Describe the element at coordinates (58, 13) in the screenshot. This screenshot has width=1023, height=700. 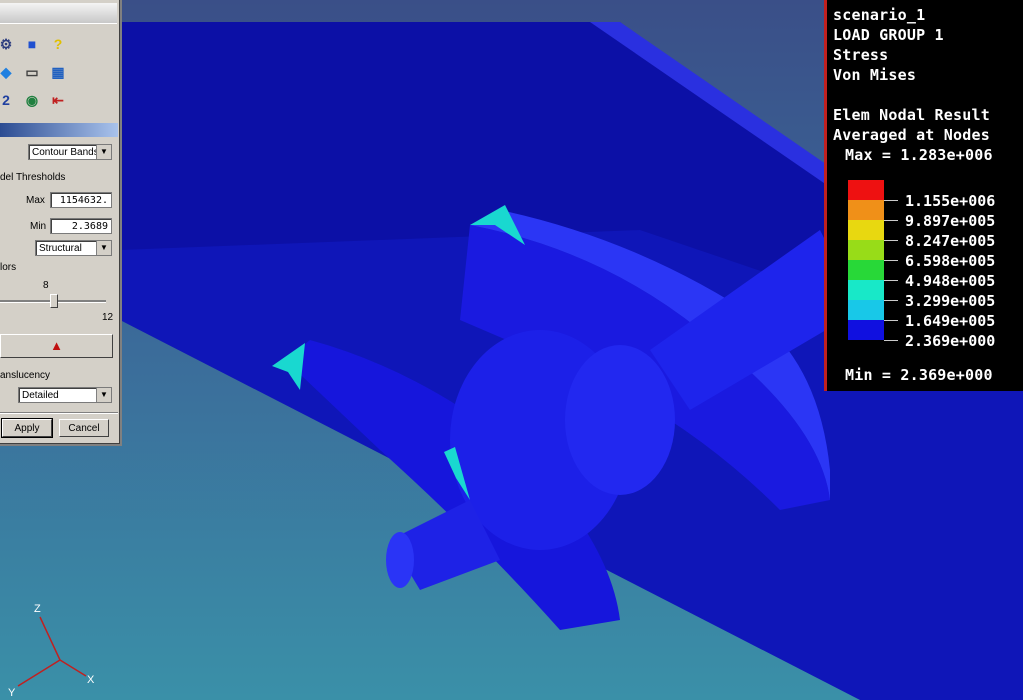
I see `dialog-title-bar` at that location.